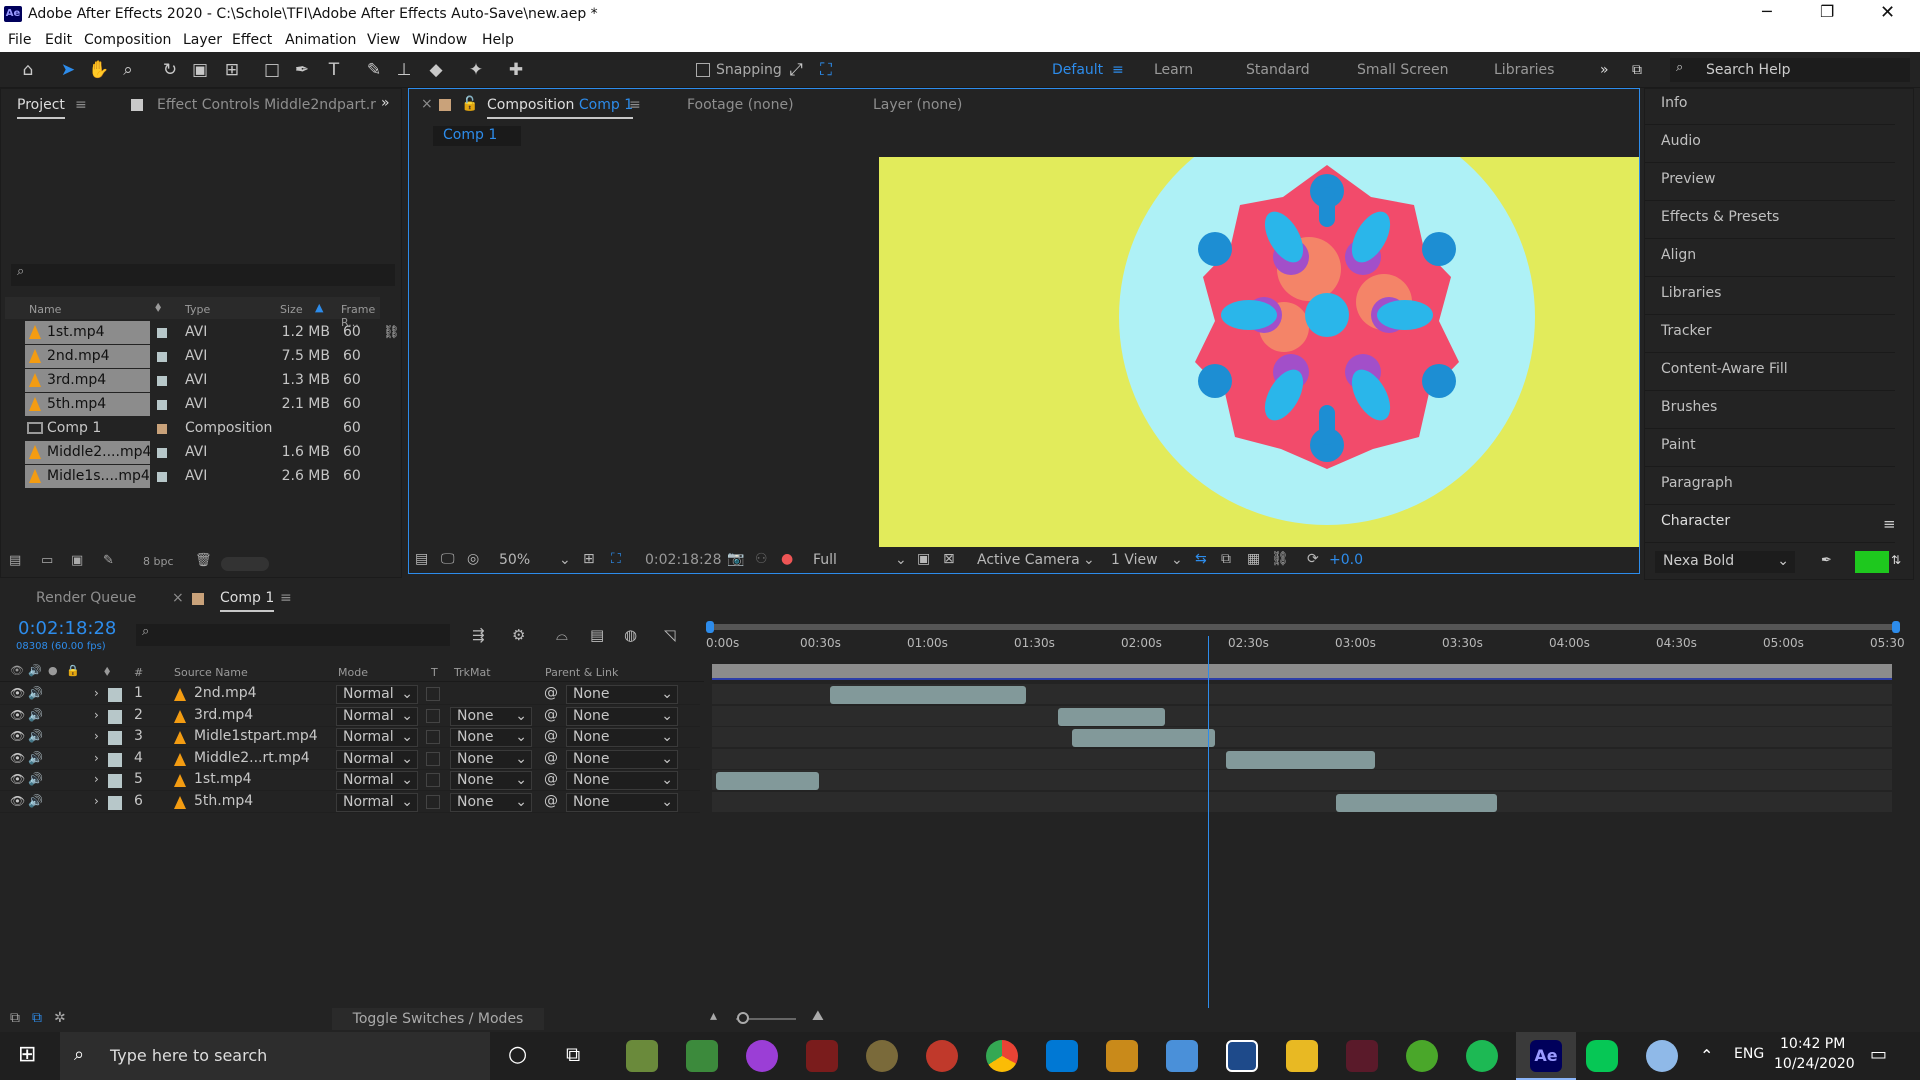  I want to click on close-tab-icon: ×, so click(178, 598).